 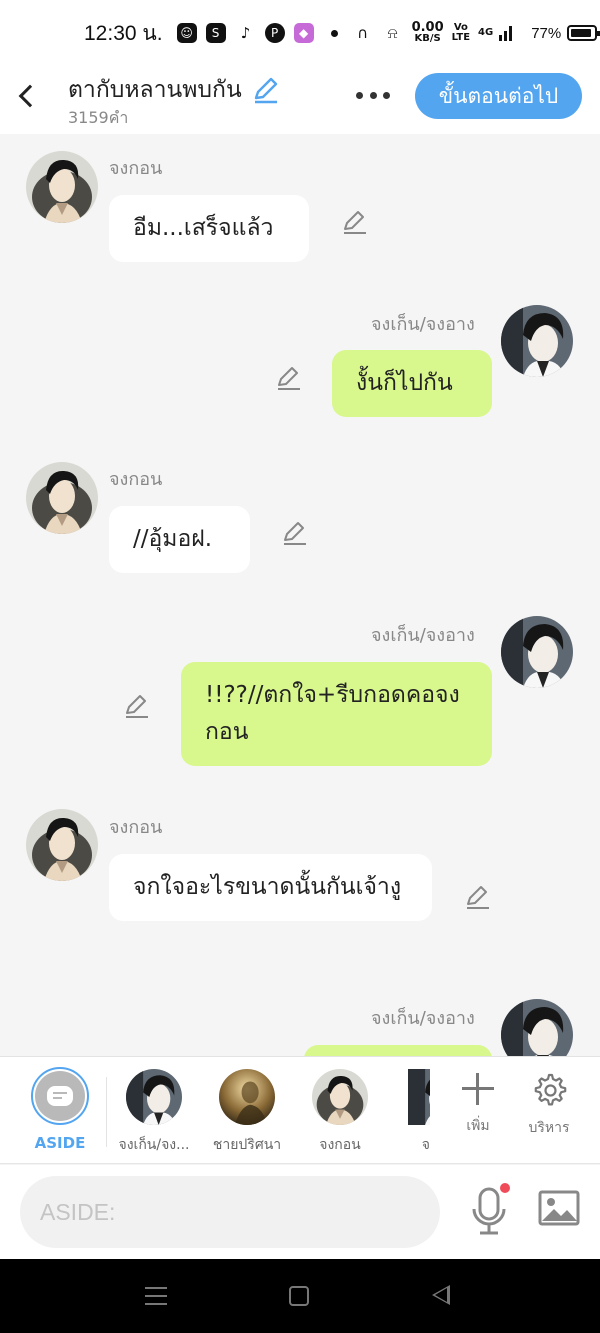 I want to click on more-options-button, so click(x=373, y=95).